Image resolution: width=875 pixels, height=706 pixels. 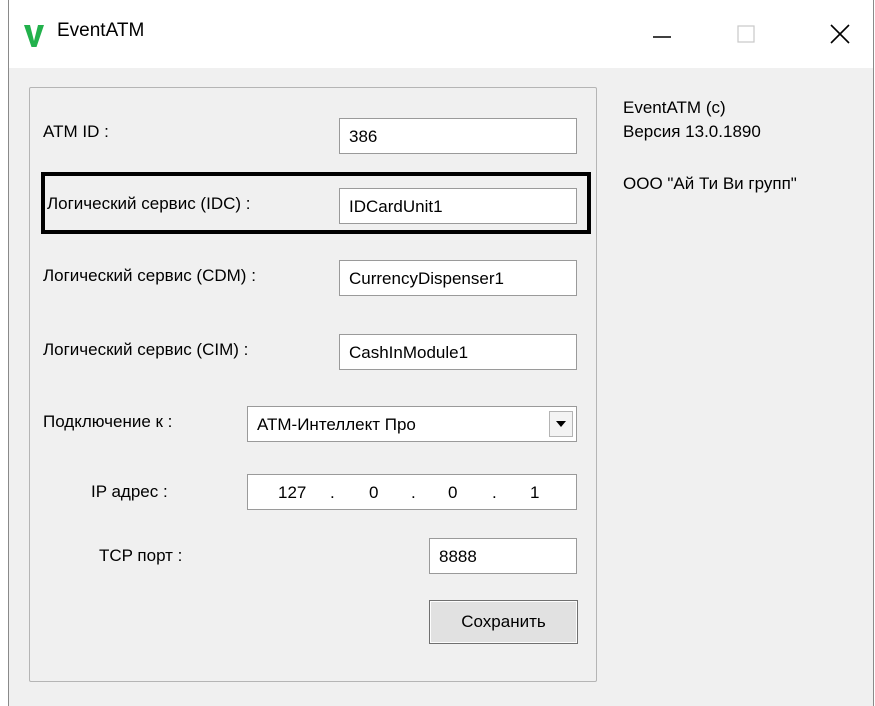 What do you see at coordinates (108, 421) in the screenshot?
I see `connect-label: Подключение к :` at bounding box center [108, 421].